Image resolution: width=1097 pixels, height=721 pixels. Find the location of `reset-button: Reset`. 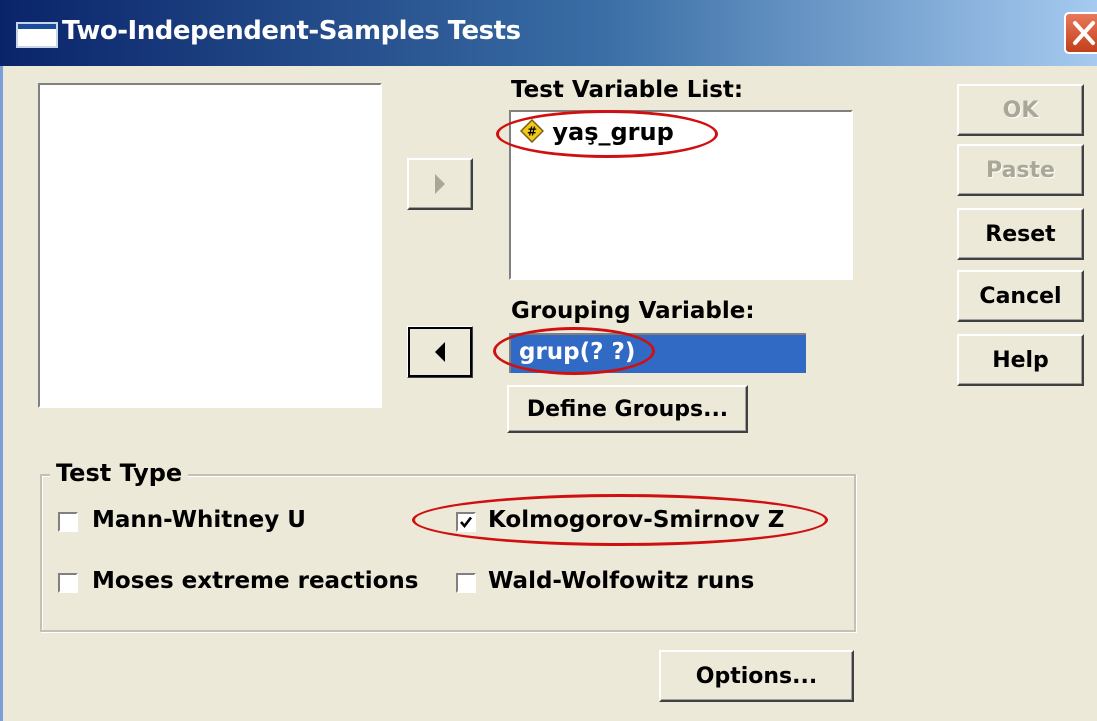

reset-button: Reset is located at coordinates (1020, 234).